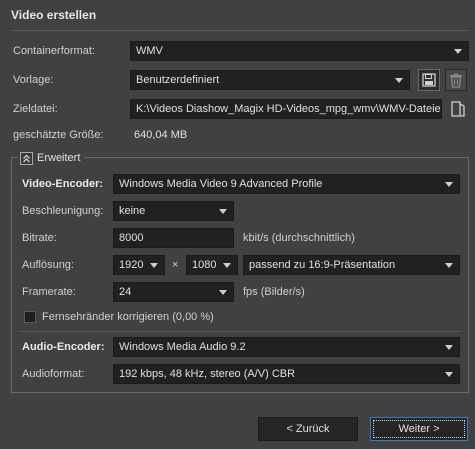 The width and height of the screenshot is (475, 449). Describe the element at coordinates (33, 80) in the screenshot. I see `preset-label: Vorlage:` at that location.